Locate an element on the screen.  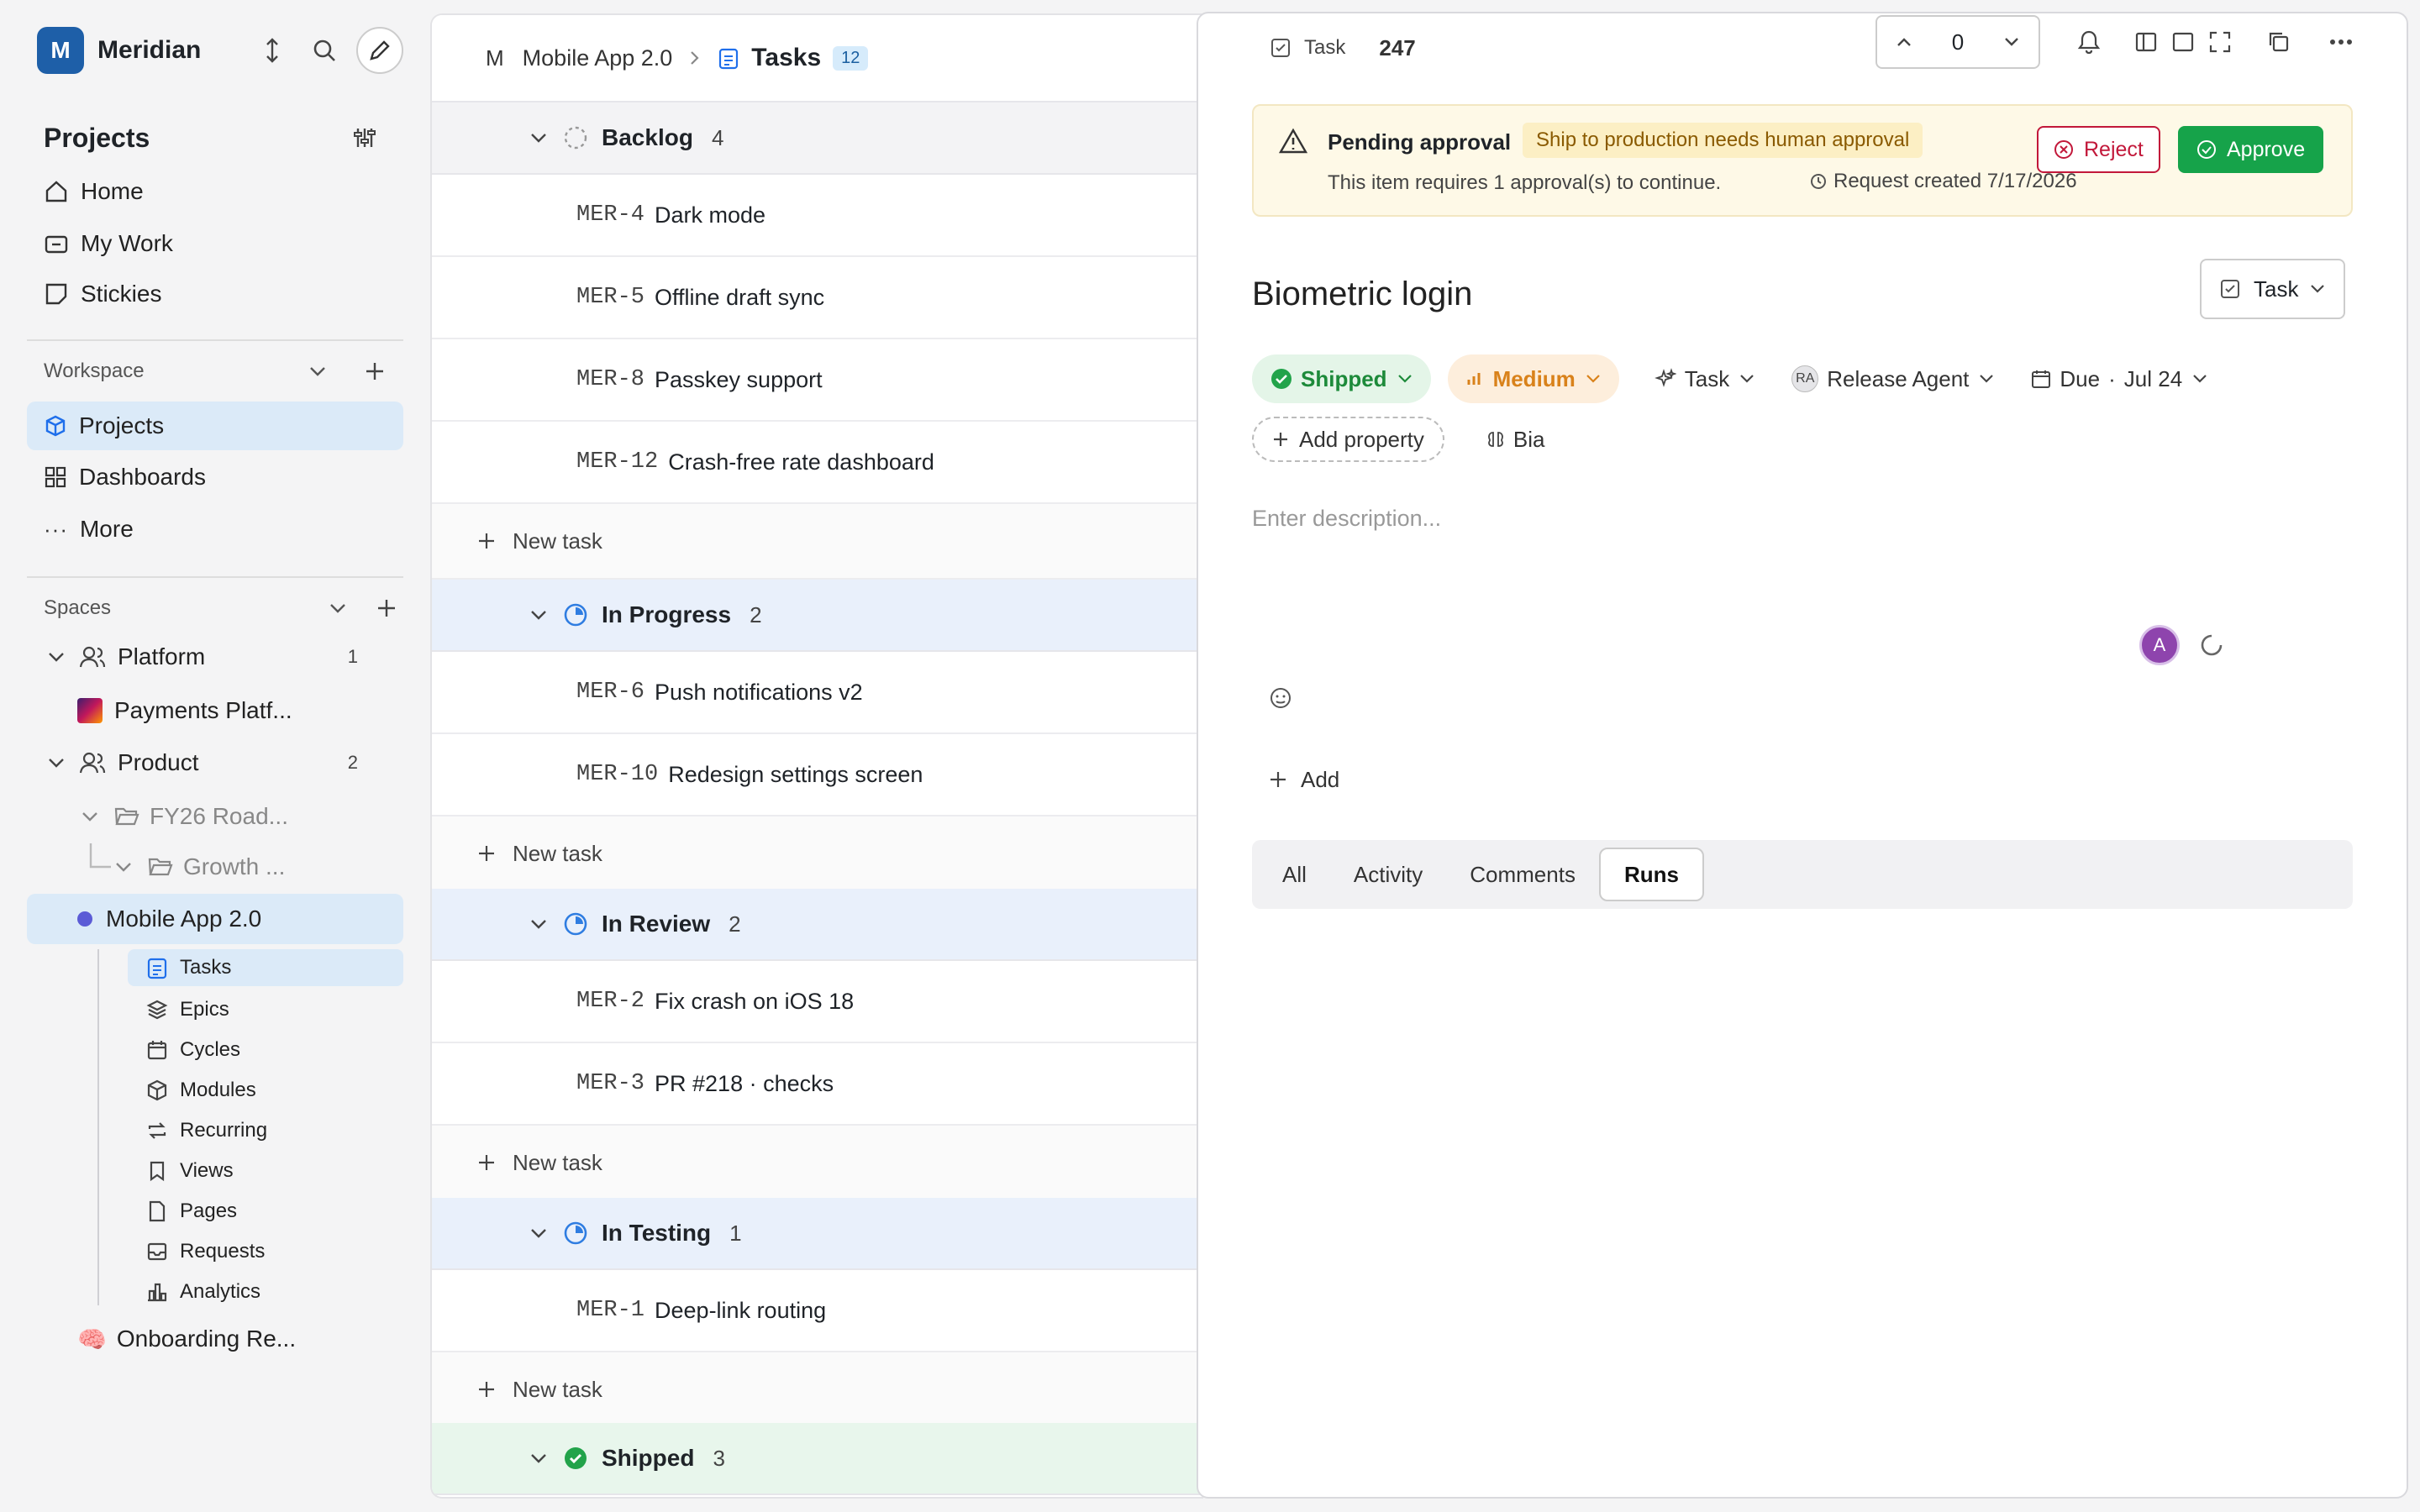
due-label: Due is located at coordinates (2081, 378).